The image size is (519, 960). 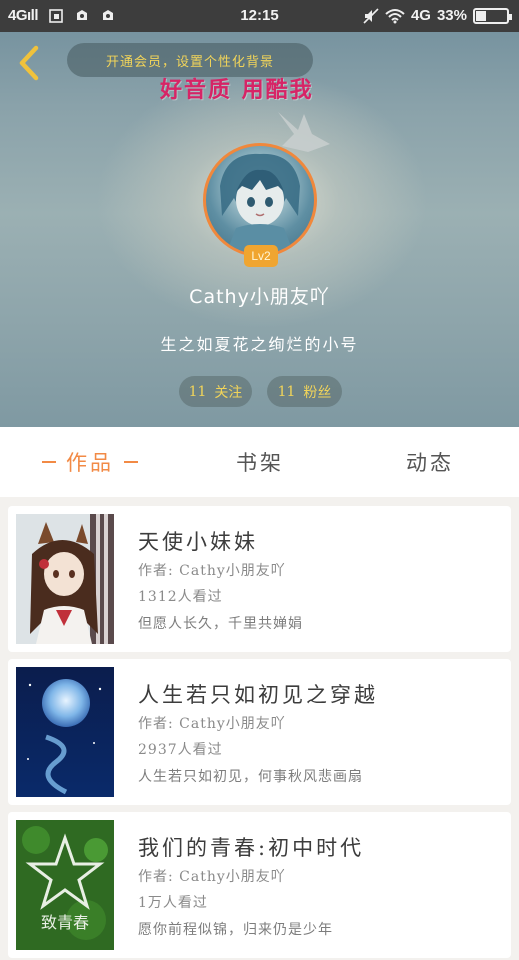 I want to click on level-badge: Lv2, so click(x=261, y=256).